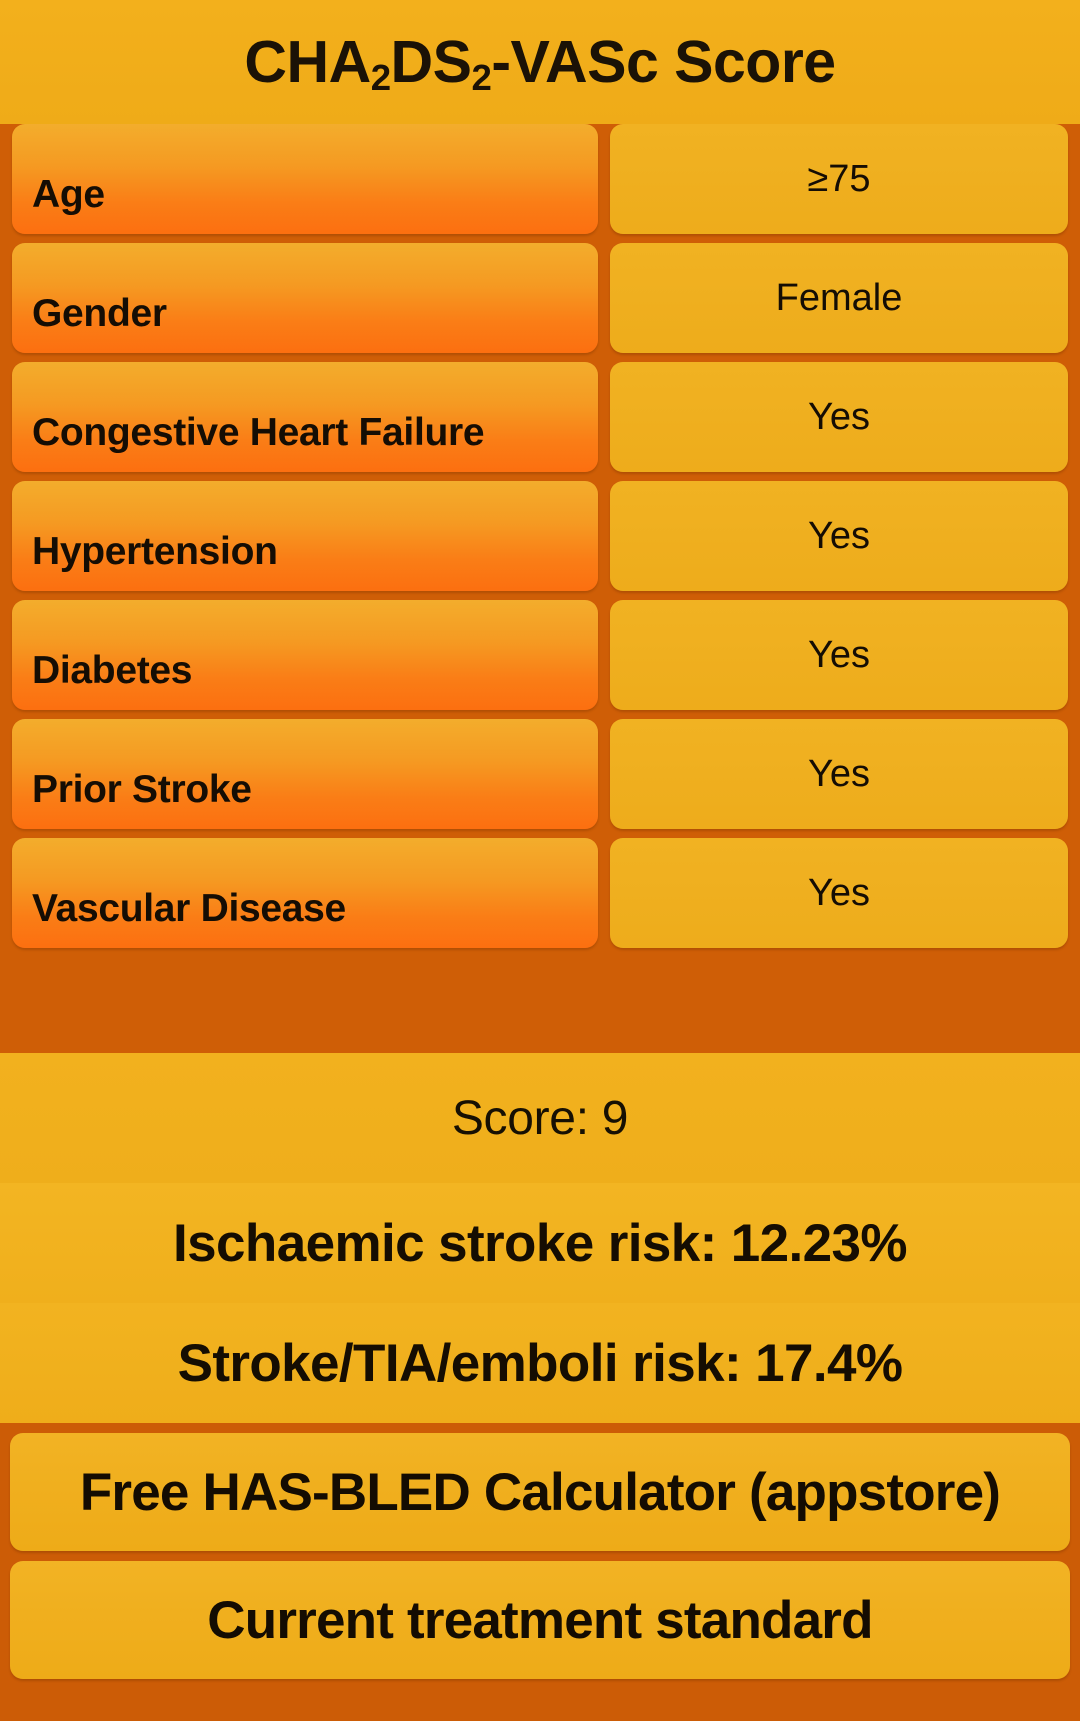 The image size is (1080, 1721). I want to click on criteria-label-button-vascular-disease: Vascular Disease, so click(305, 893).